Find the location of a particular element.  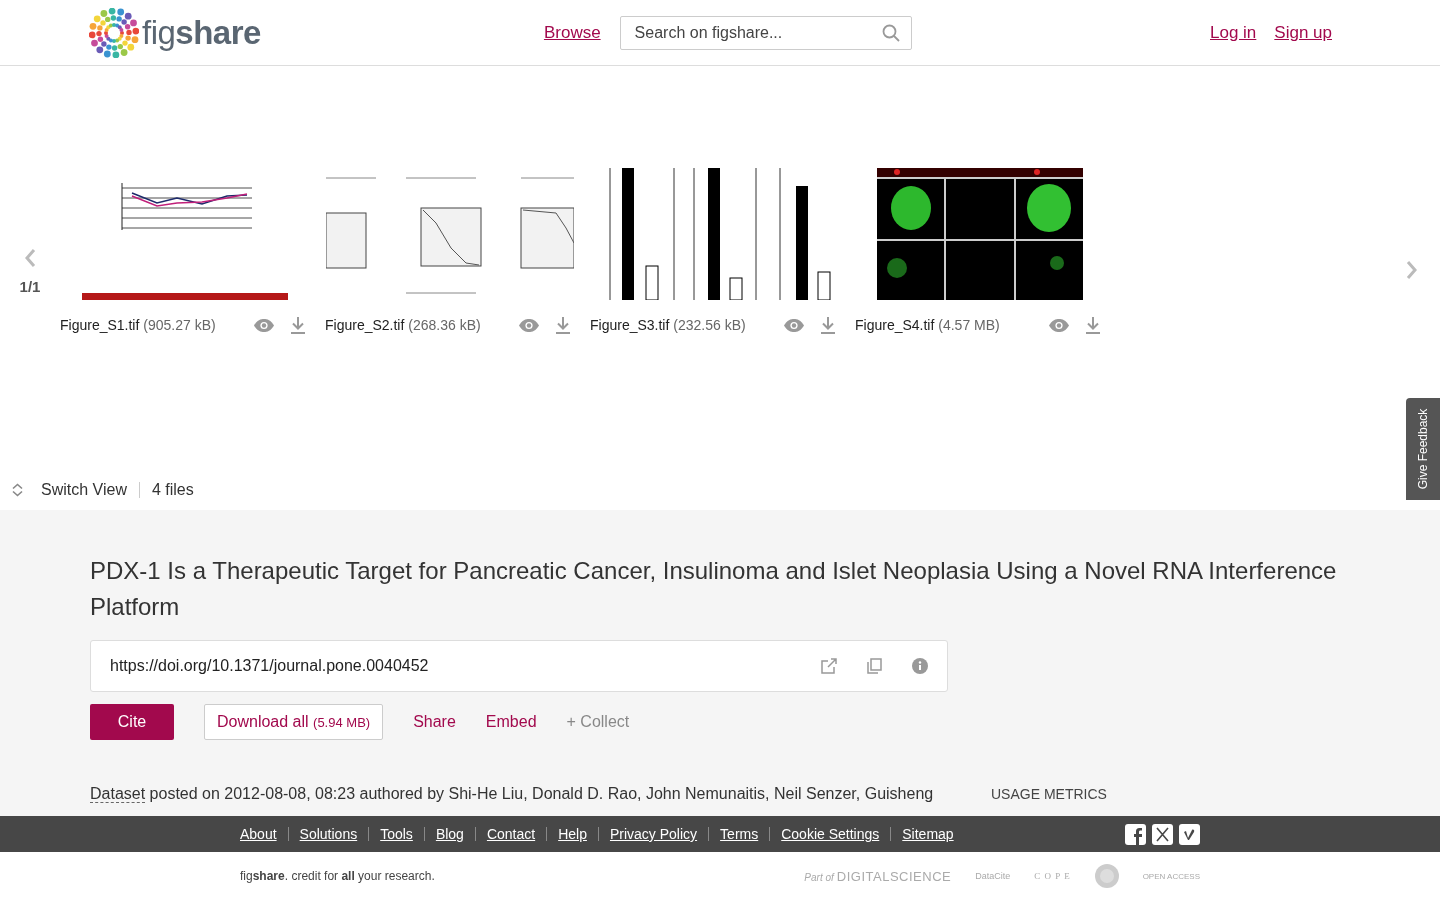

x-social-icon is located at coordinates (1162, 834).